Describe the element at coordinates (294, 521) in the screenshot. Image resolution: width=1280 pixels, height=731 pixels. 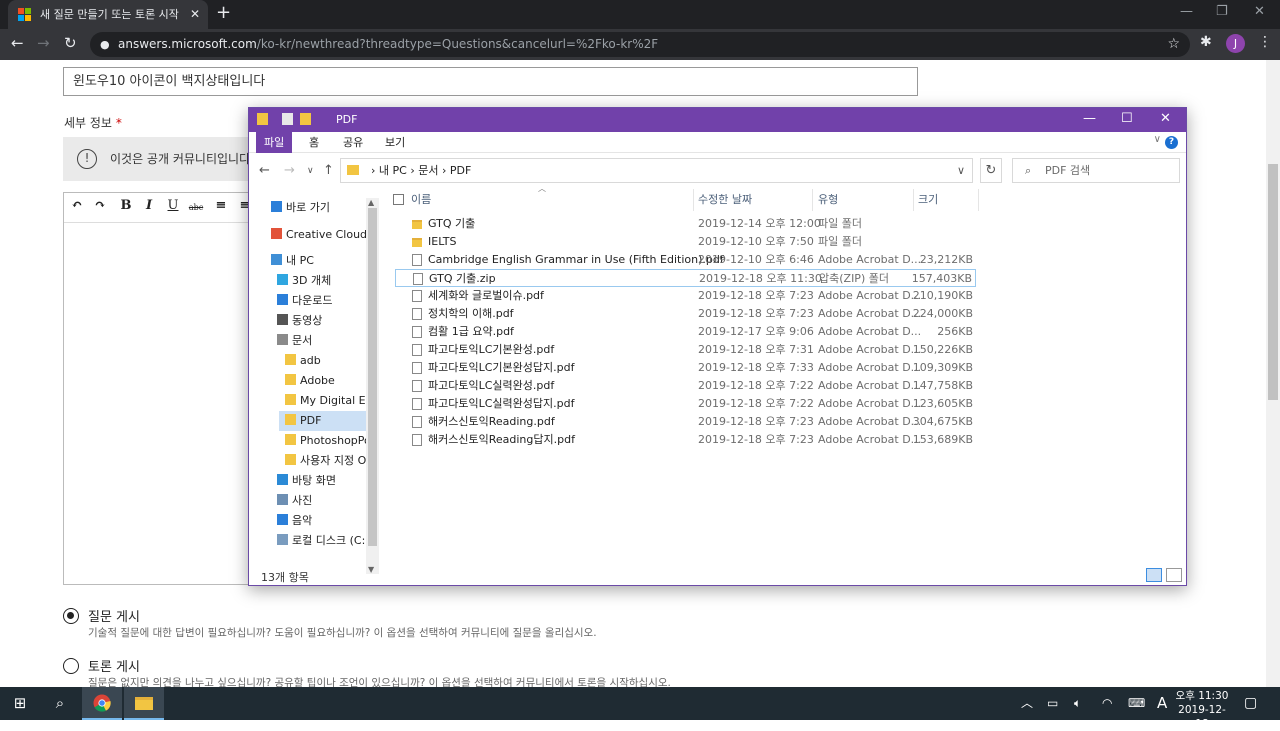
I see `nav-item: 음악` at that location.